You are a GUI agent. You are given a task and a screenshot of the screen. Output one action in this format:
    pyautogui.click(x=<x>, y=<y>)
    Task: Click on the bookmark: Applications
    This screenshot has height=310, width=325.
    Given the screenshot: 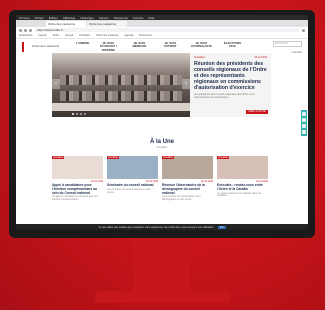 What is the action you would take?
    pyautogui.click(x=25, y=35)
    